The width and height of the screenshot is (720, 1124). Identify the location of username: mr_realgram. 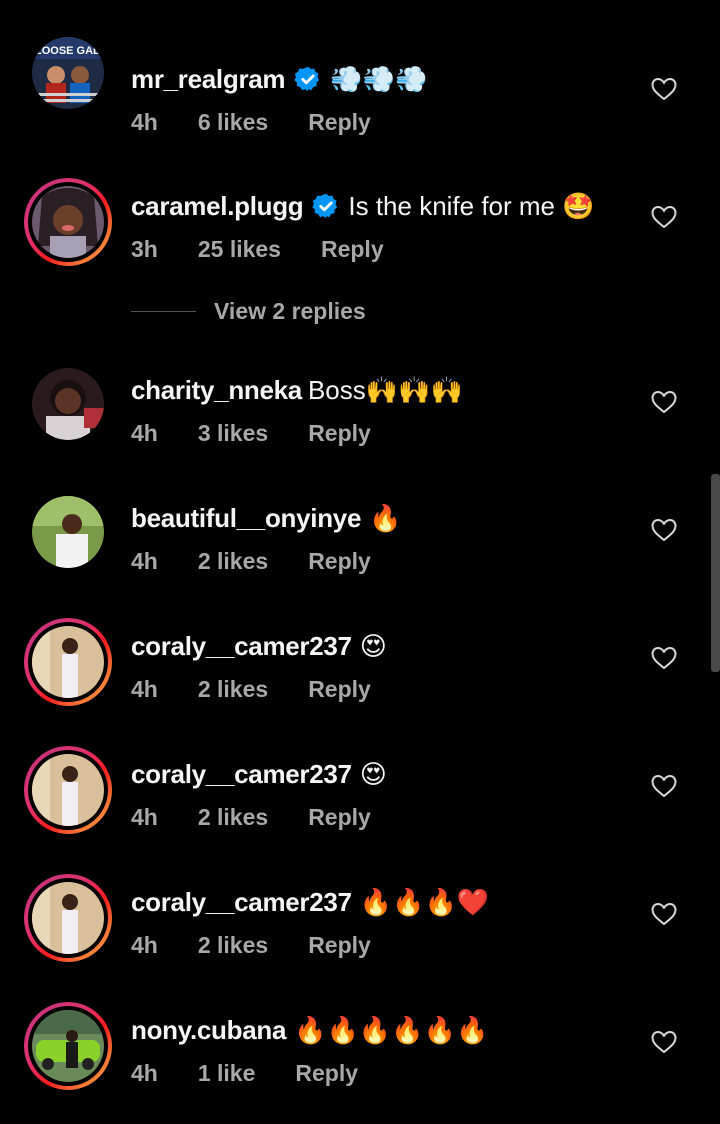
(208, 79).